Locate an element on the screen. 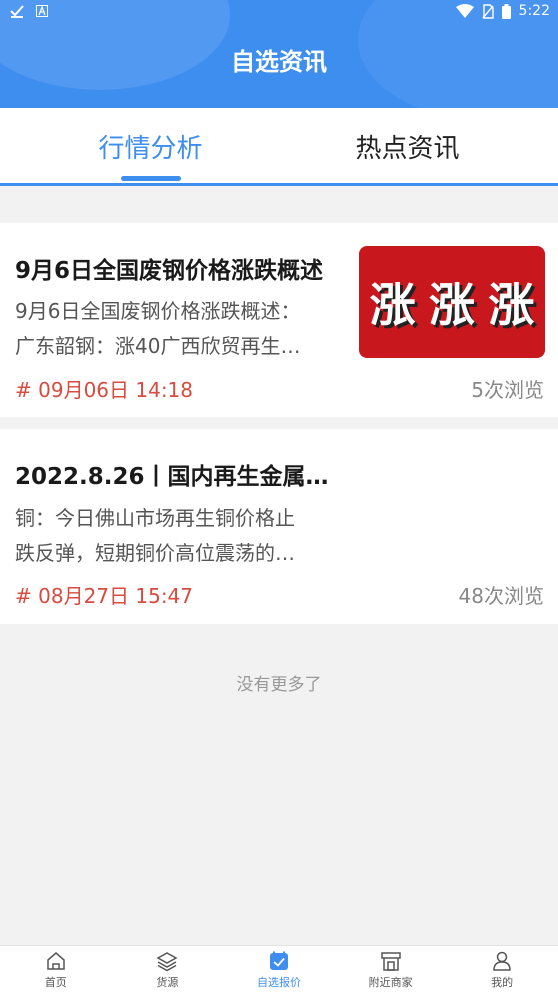 The height and width of the screenshot is (992, 558). list-end-text: 没有更多了 is located at coordinates (279, 685).